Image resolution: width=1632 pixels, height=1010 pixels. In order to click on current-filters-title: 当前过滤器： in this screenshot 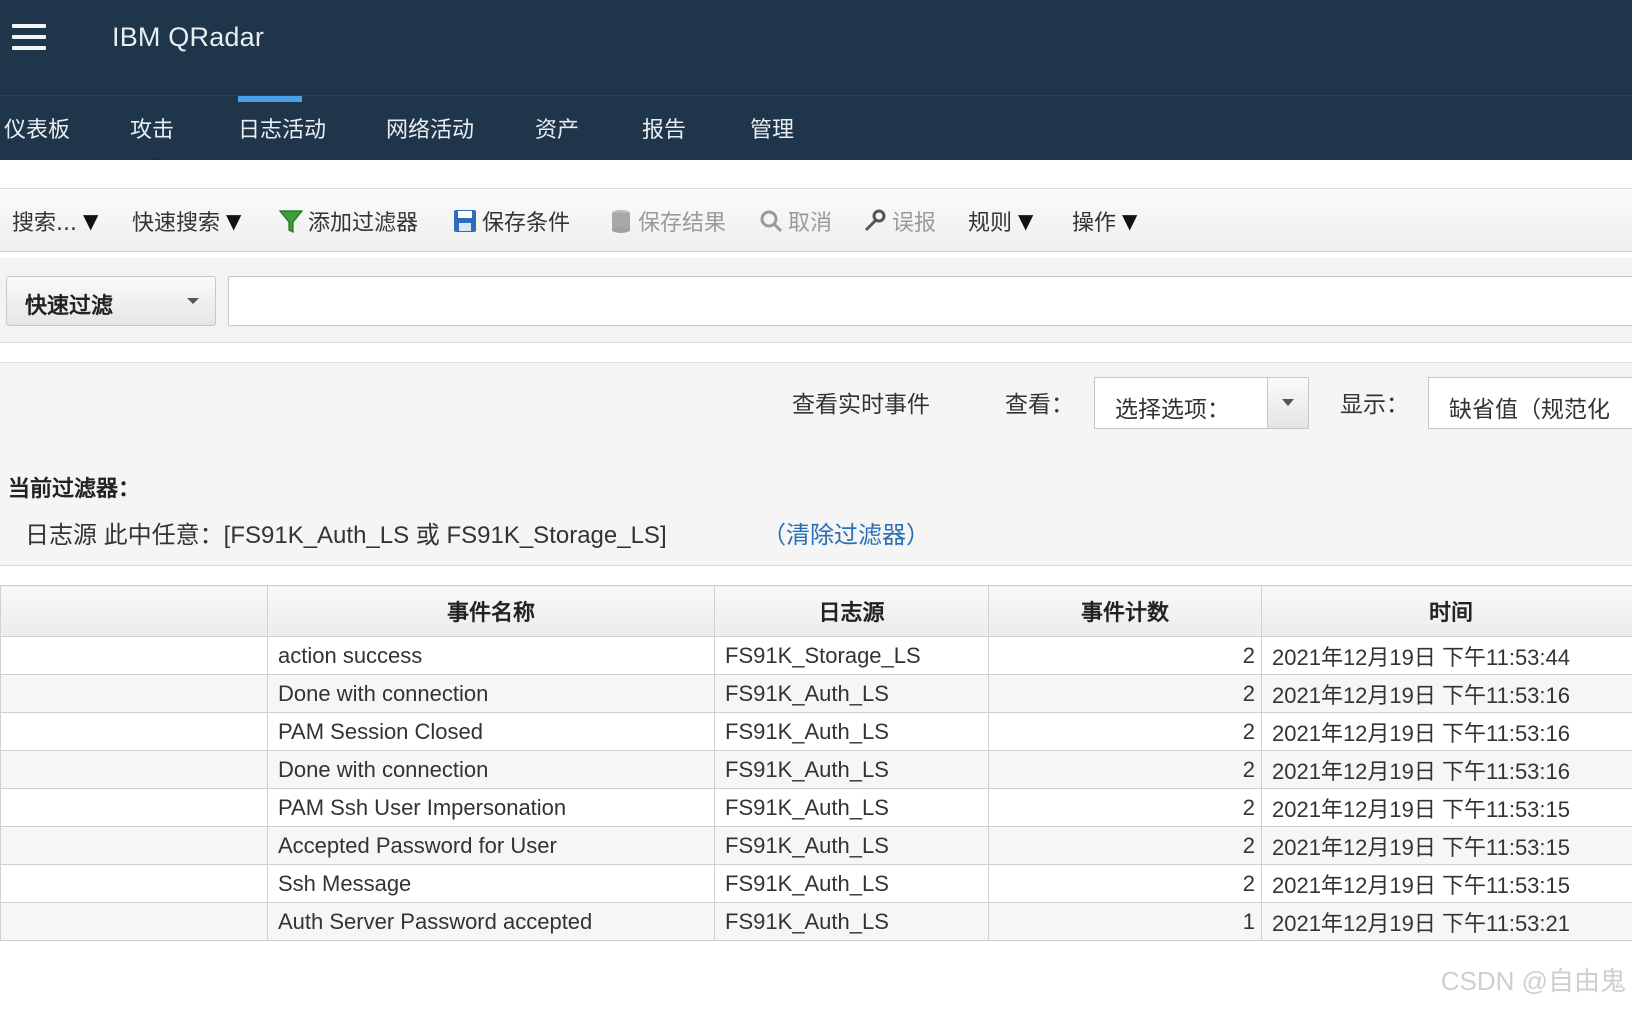, I will do `click(74, 489)`.